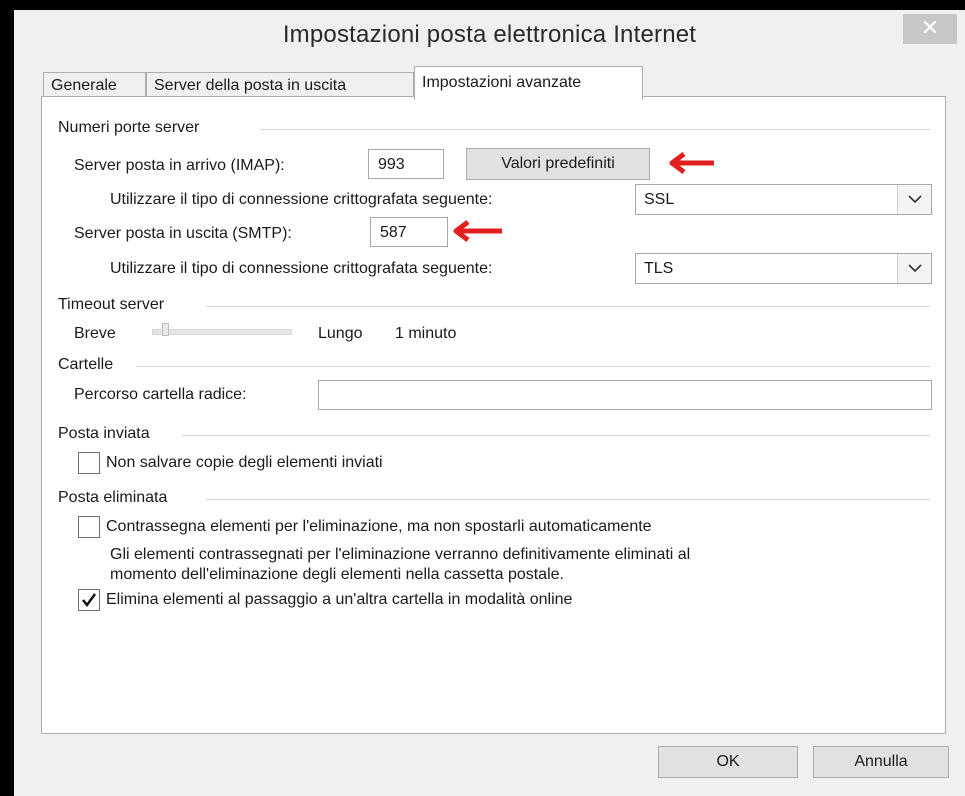 The width and height of the screenshot is (965, 796). I want to click on section-title-folders: Cartelle, so click(86, 364).